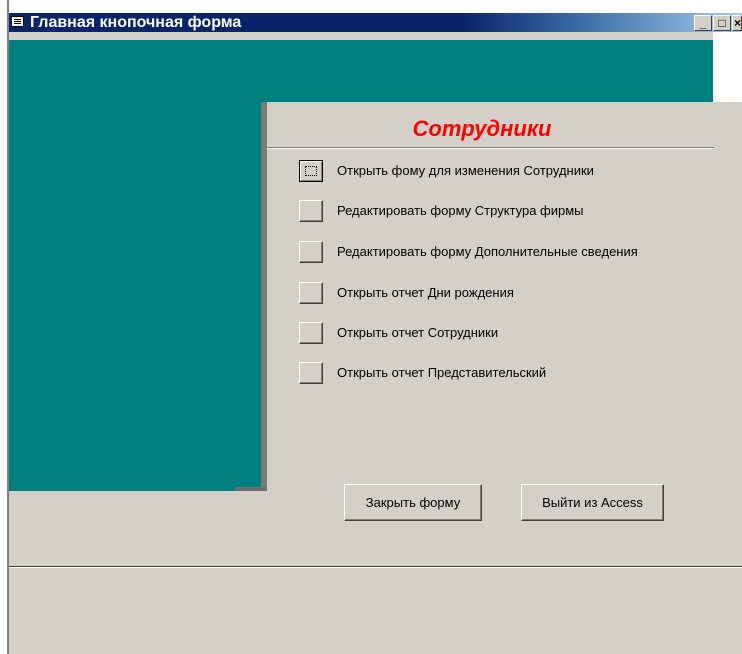  I want to click on maximize-icon: □, so click(722, 23).